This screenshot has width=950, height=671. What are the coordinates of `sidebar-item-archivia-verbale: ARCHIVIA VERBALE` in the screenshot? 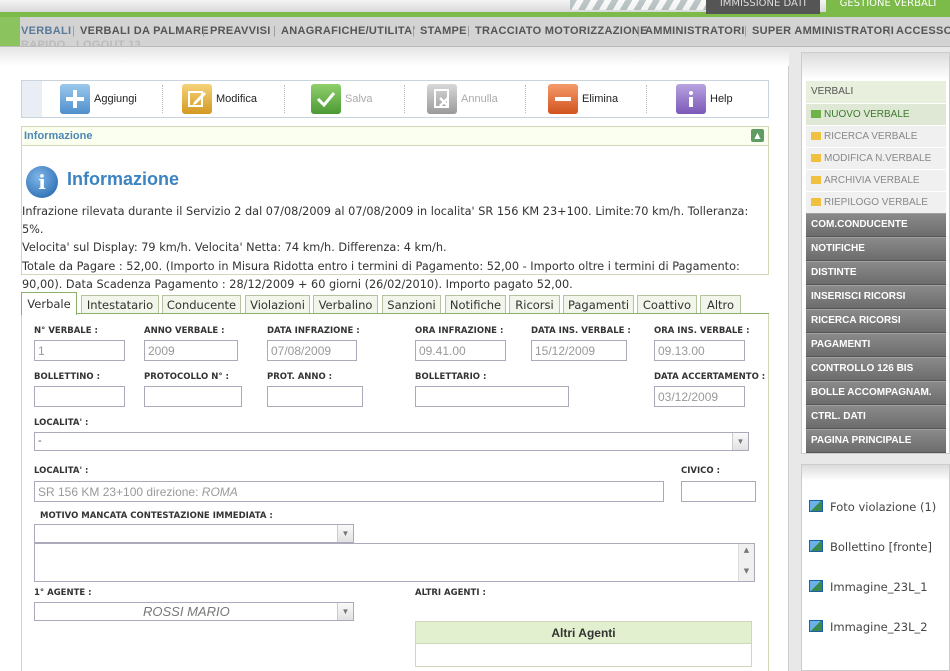 It's located at (876, 180).